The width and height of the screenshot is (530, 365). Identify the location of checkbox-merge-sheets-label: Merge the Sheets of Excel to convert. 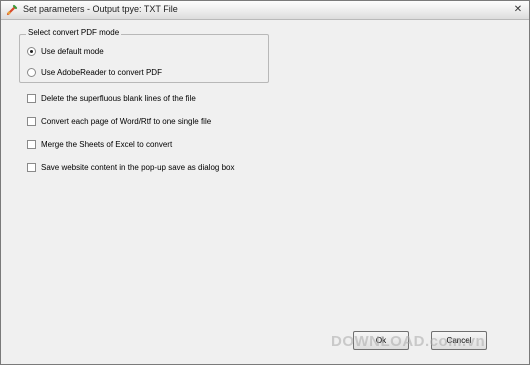
(107, 144).